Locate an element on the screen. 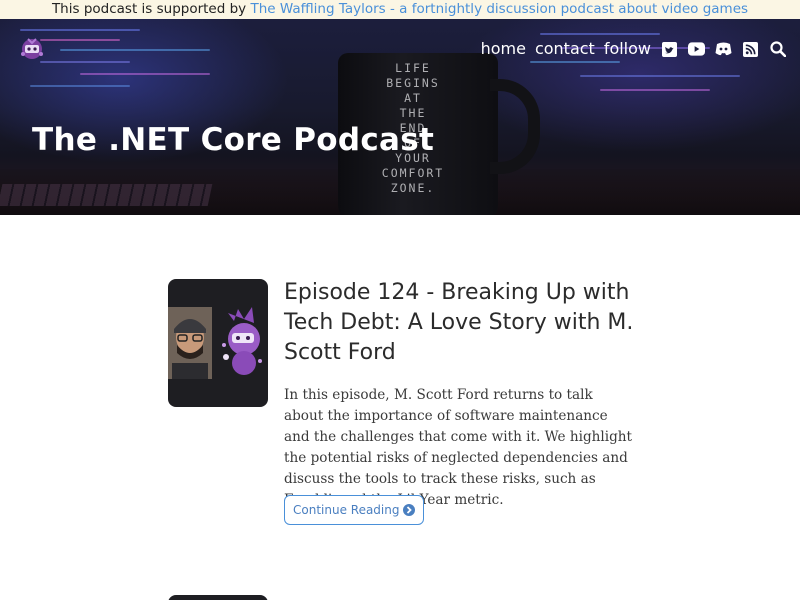 This screenshot has width=800, height=600. nav-follow: follow is located at coordinates (627, 49).